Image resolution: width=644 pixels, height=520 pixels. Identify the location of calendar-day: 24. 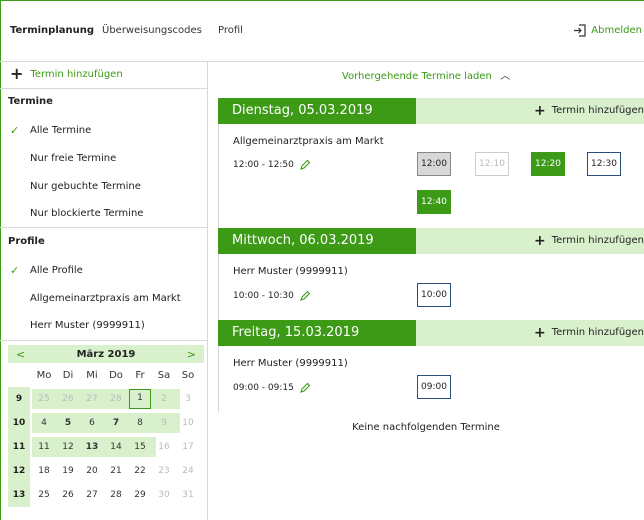
(188, 471).